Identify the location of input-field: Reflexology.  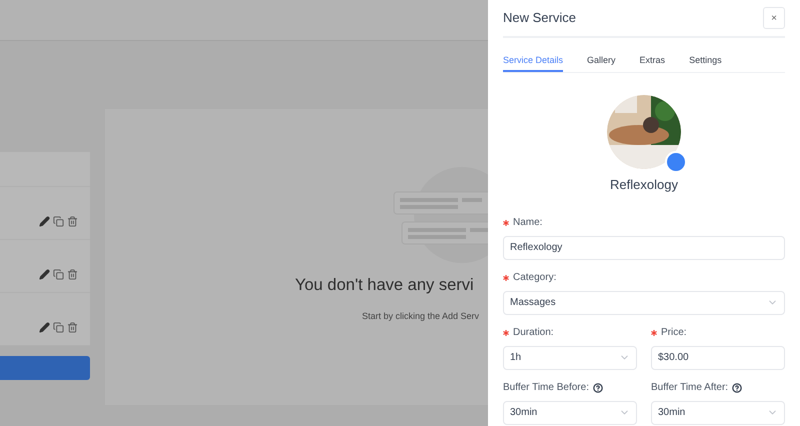
(644, 248).